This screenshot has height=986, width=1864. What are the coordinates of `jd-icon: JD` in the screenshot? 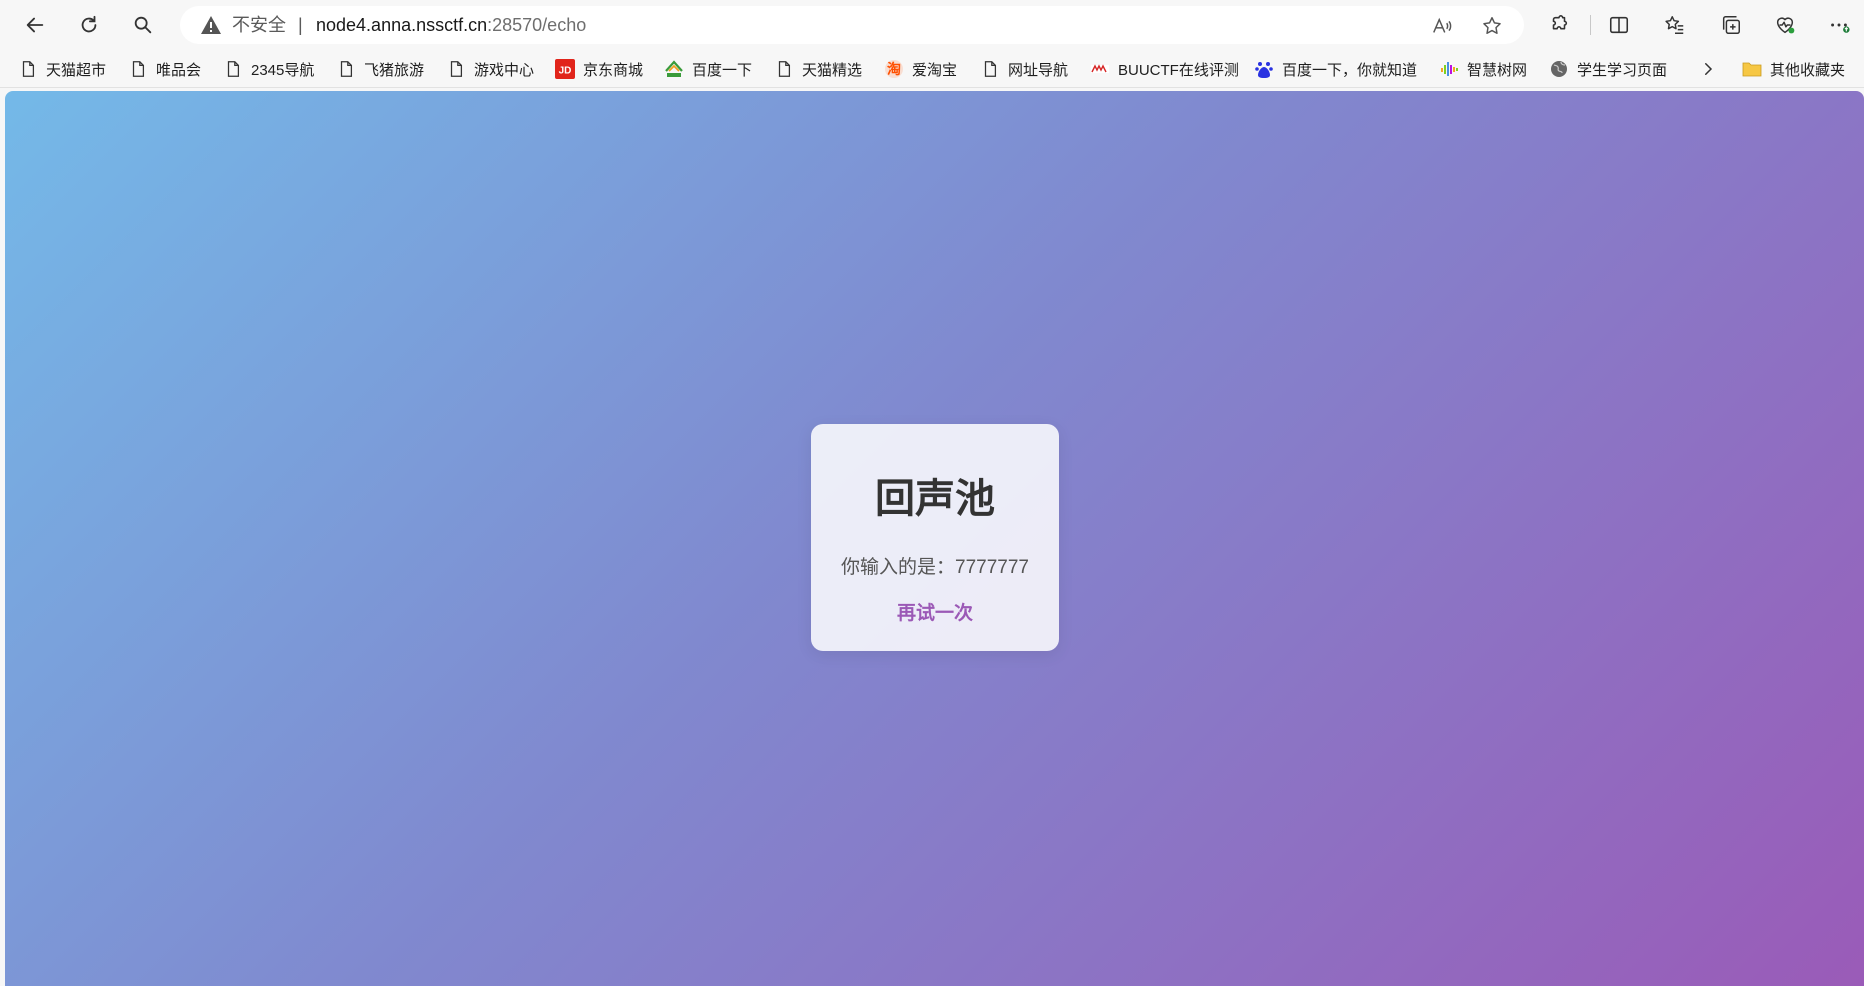 It's located at (565, 69).